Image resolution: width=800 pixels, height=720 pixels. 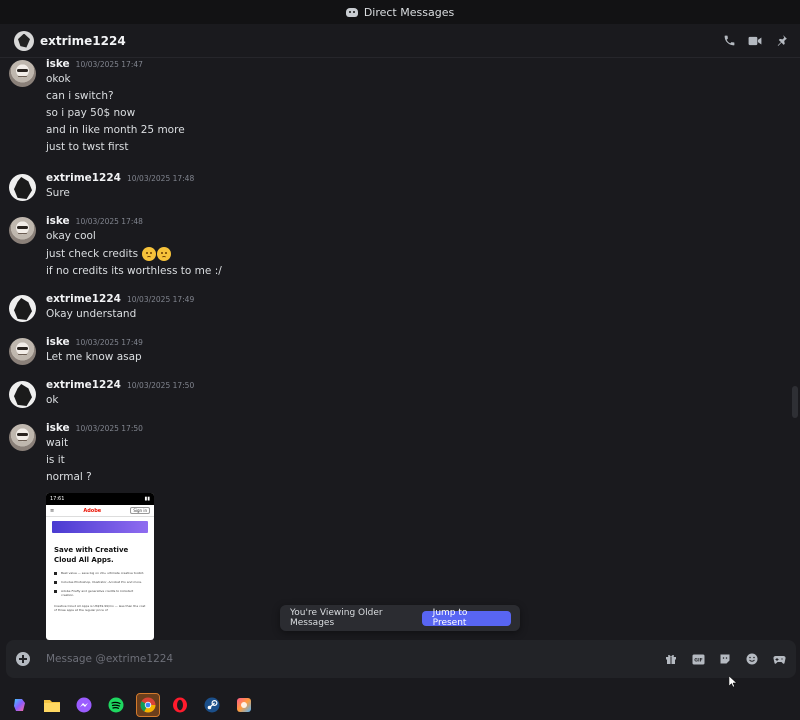 I want to click on message-text: just to twst first, so click(x=87, y=147).